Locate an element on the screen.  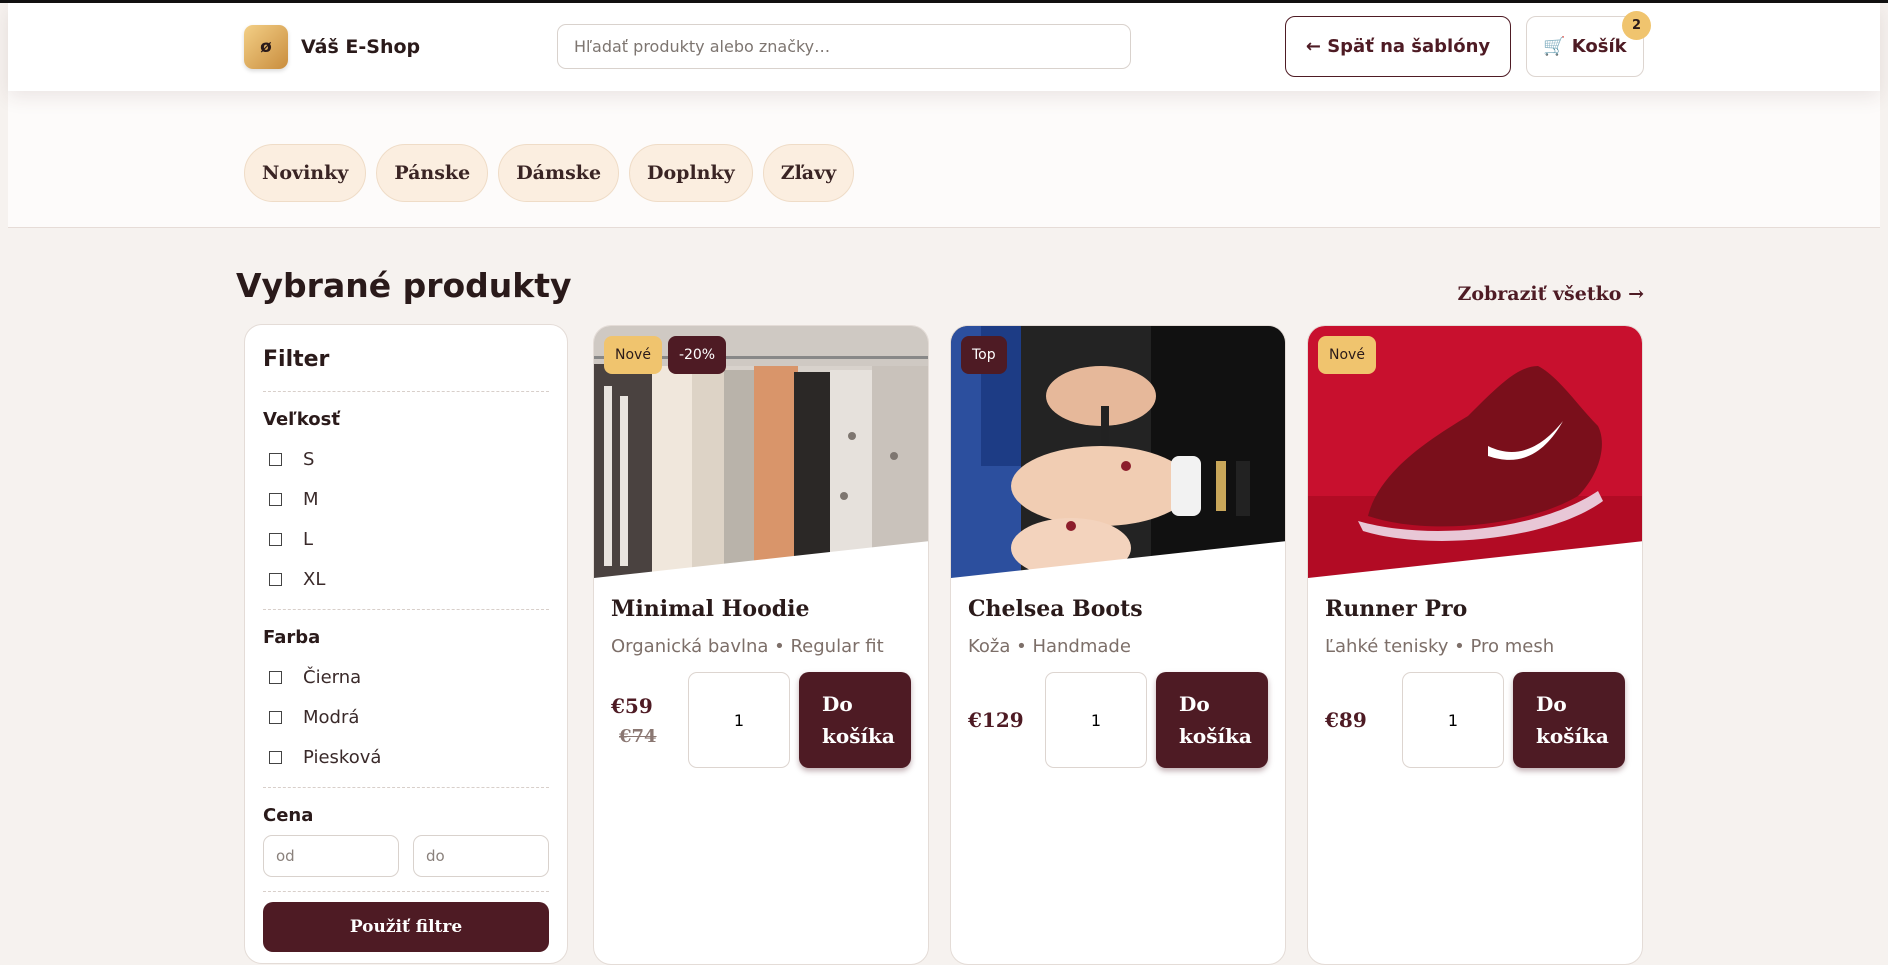
price-box: €129 is located at coordinates (1006, 720).